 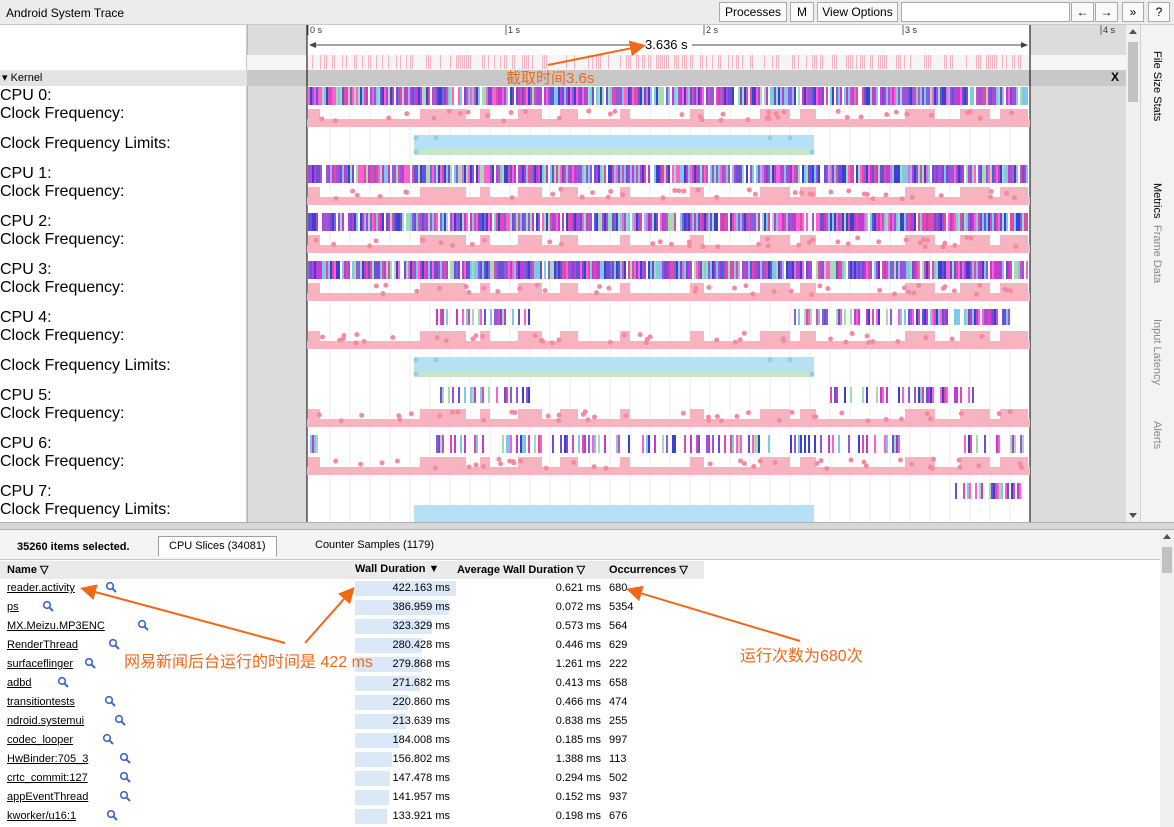 What do you see at coordinates (47, 797) in the screenshot?
I see `process-name-link: appEventThread` at bounding box center [47, 797].